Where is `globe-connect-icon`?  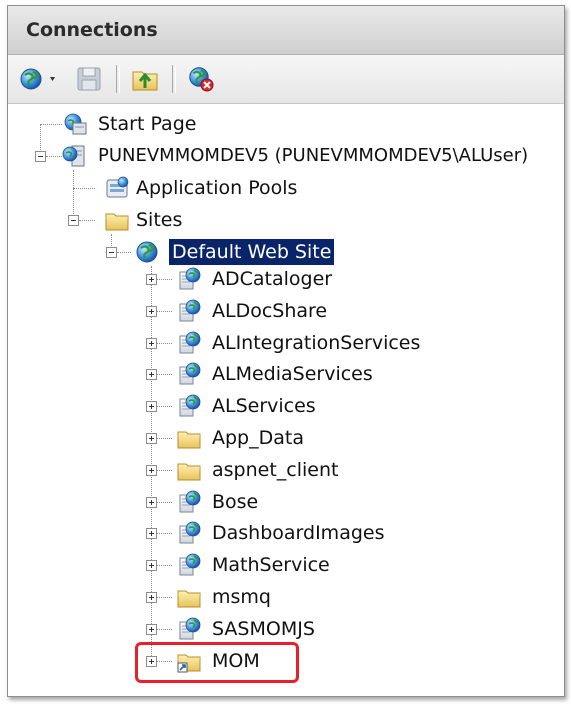
globe-connect-icon is located at coordinates (37, 79).